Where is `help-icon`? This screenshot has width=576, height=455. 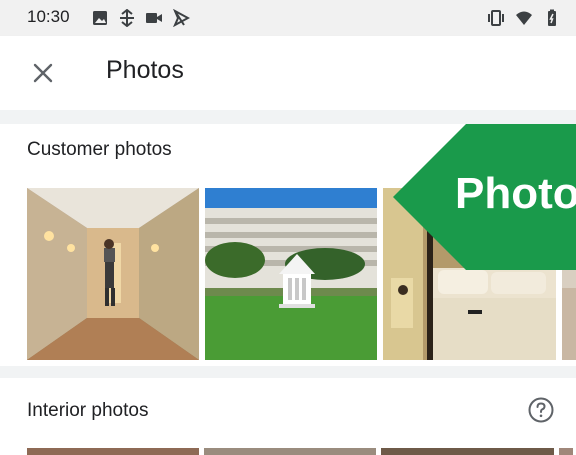 help-icon is located at coordinates (541, 410).